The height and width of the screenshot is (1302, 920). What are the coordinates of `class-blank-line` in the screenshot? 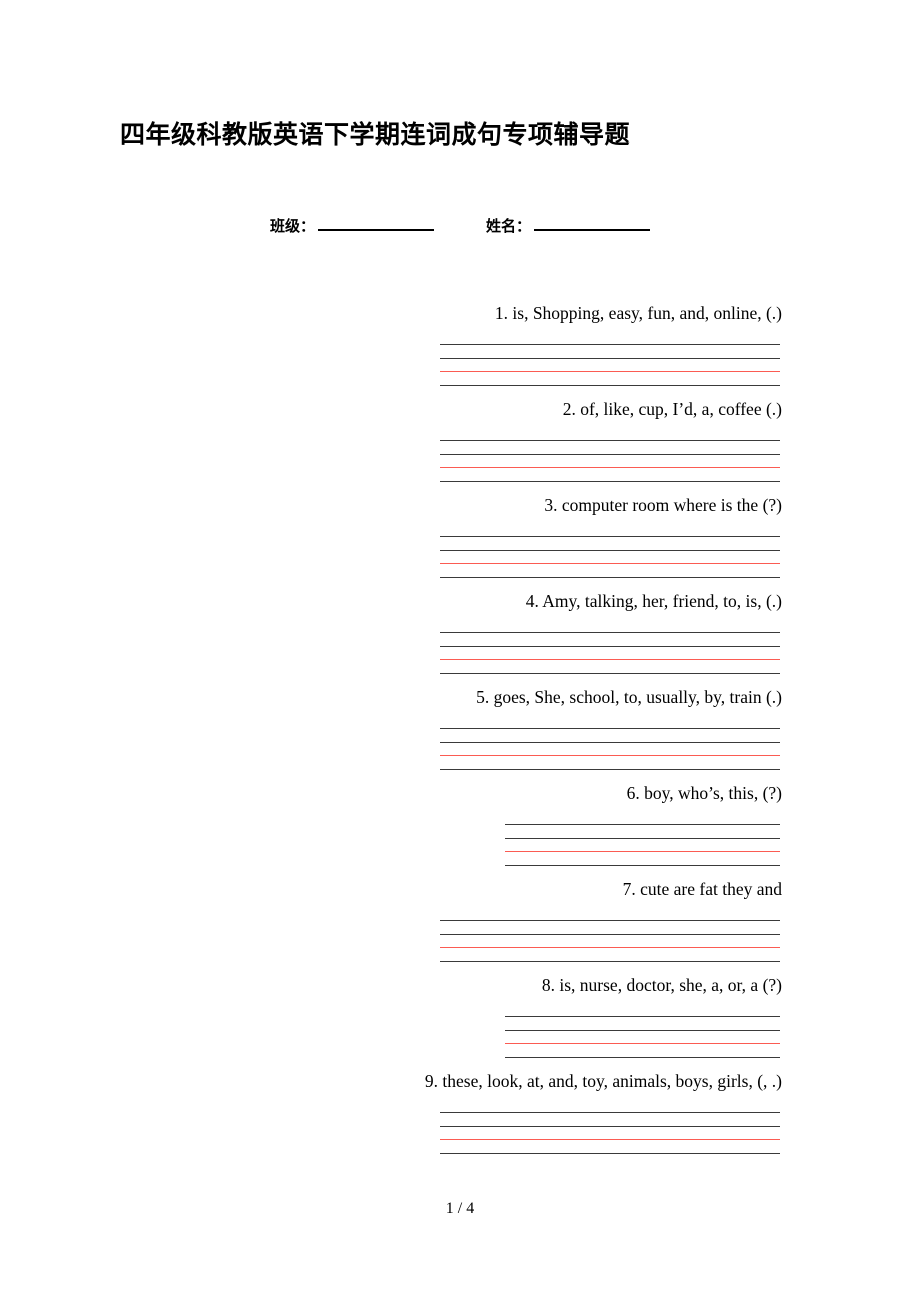 It's located at (376, 222).